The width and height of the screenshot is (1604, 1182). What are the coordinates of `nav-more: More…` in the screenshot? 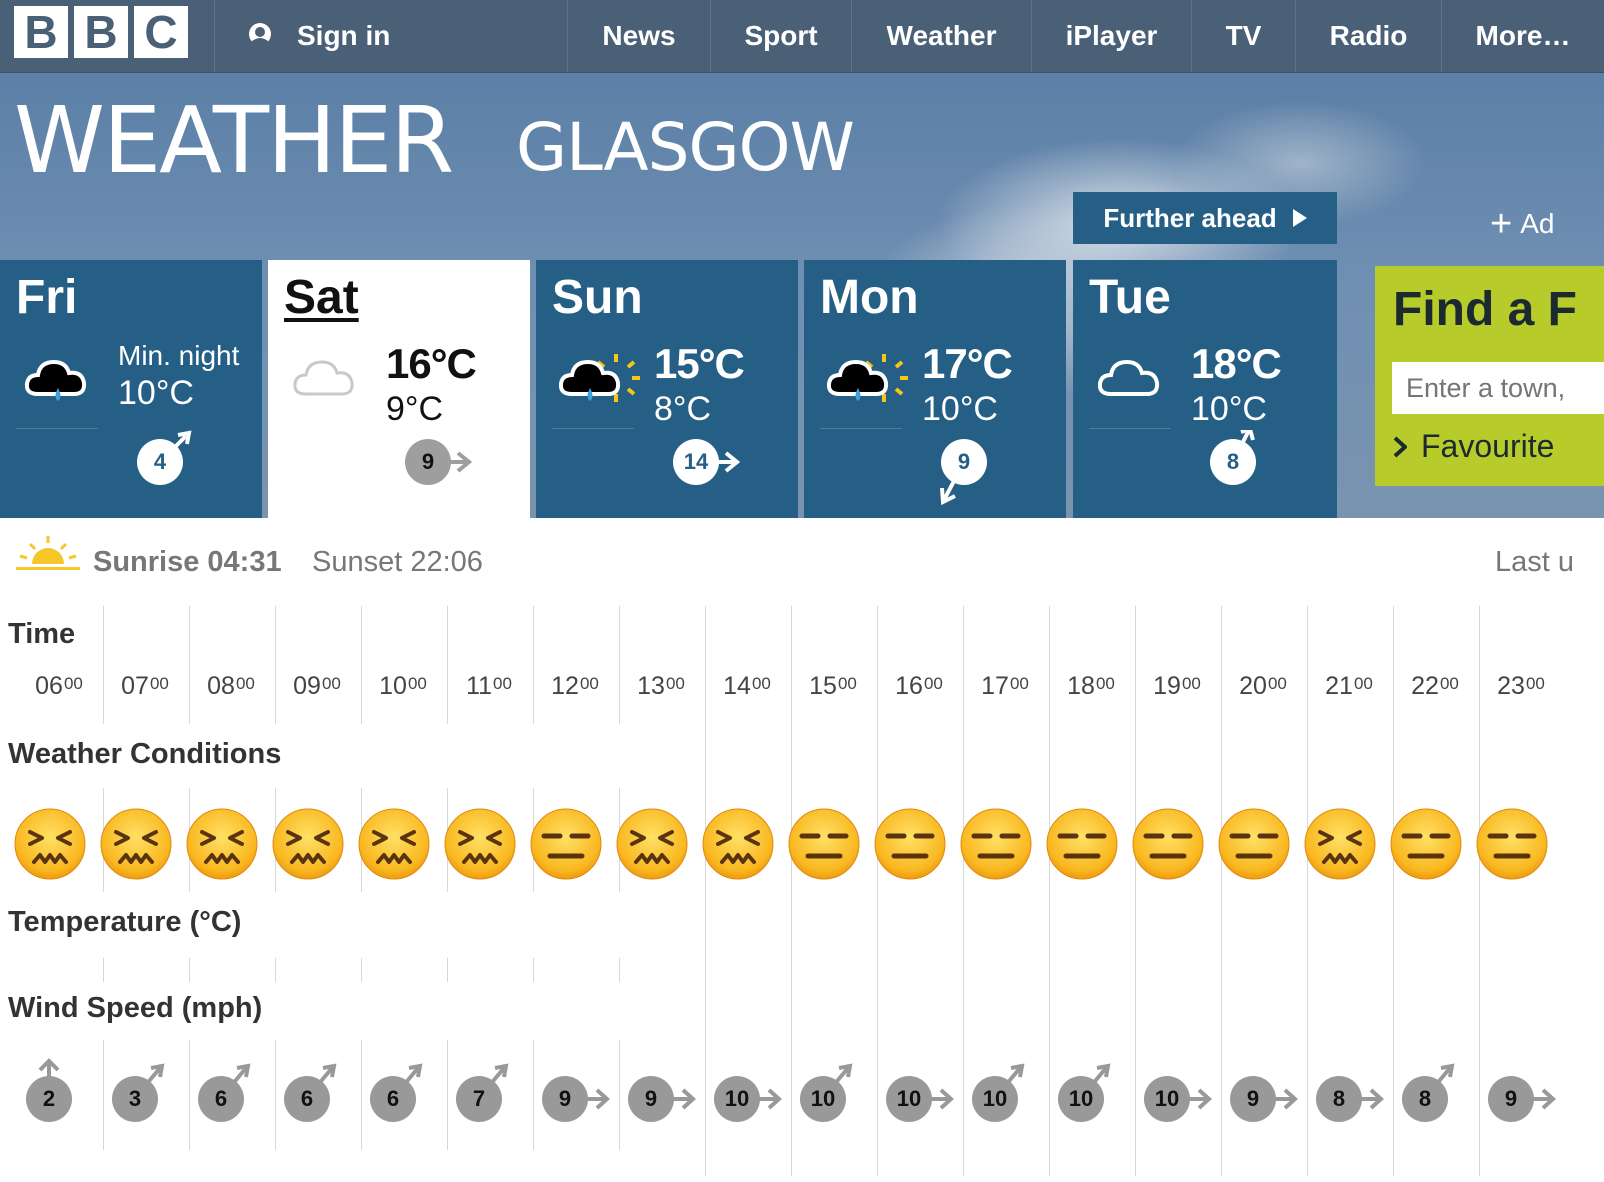 It's located at (1522, 36).